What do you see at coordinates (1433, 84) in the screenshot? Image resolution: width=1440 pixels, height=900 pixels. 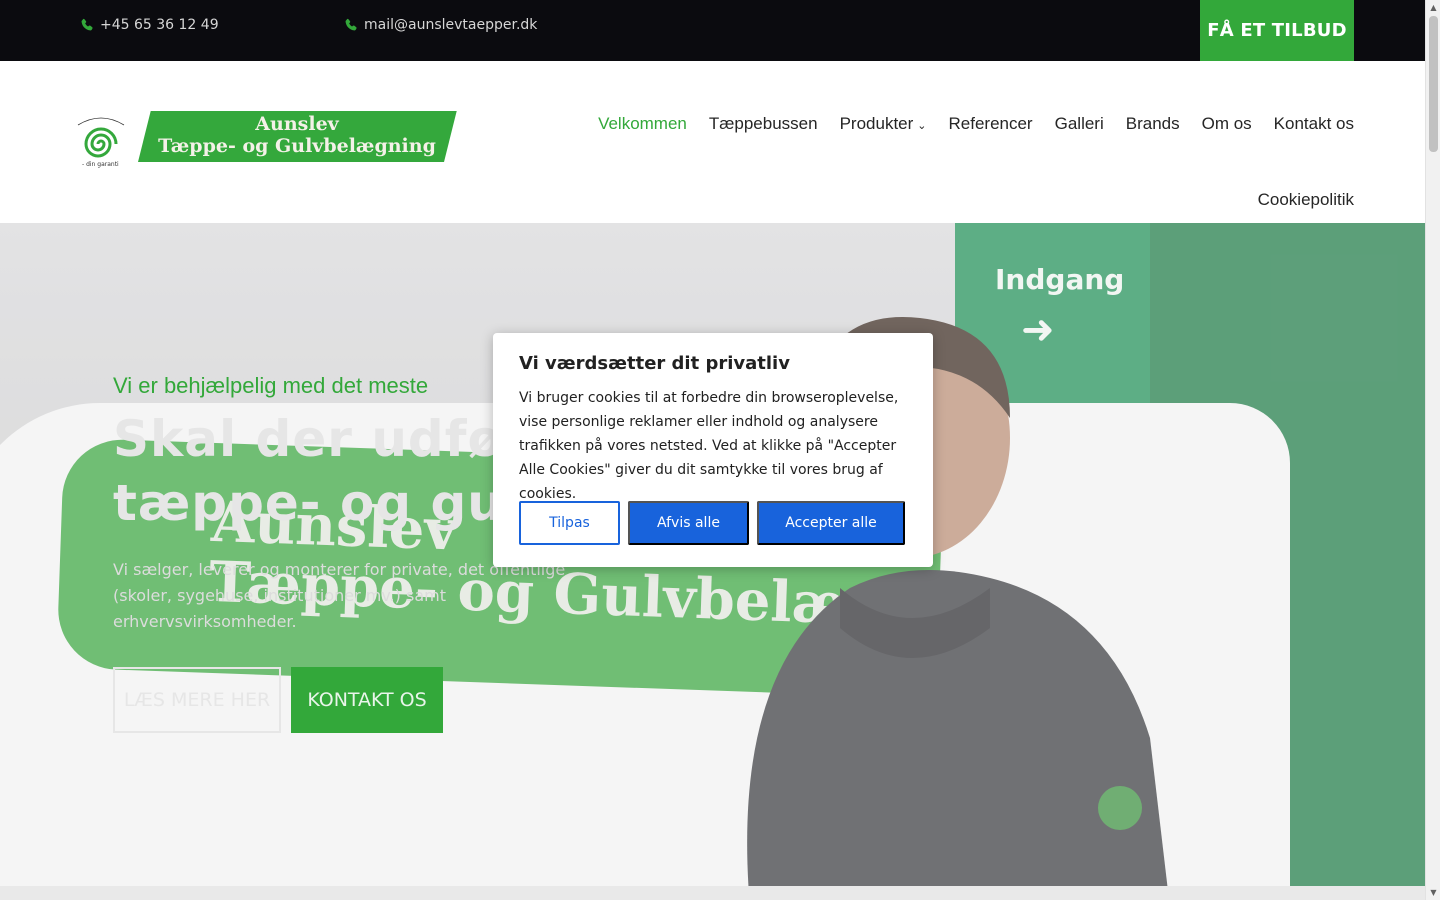 I see `scrollbar-thumb` at bounding box center [1433, 84].